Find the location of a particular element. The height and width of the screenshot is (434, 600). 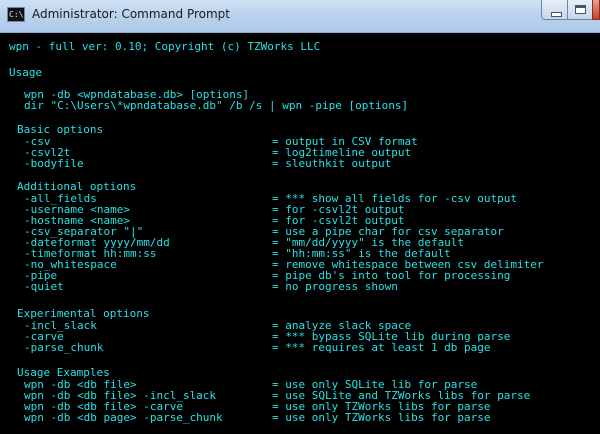

option-row: -bodyfile = sleuthkit output is located at coordinates (300, 164).